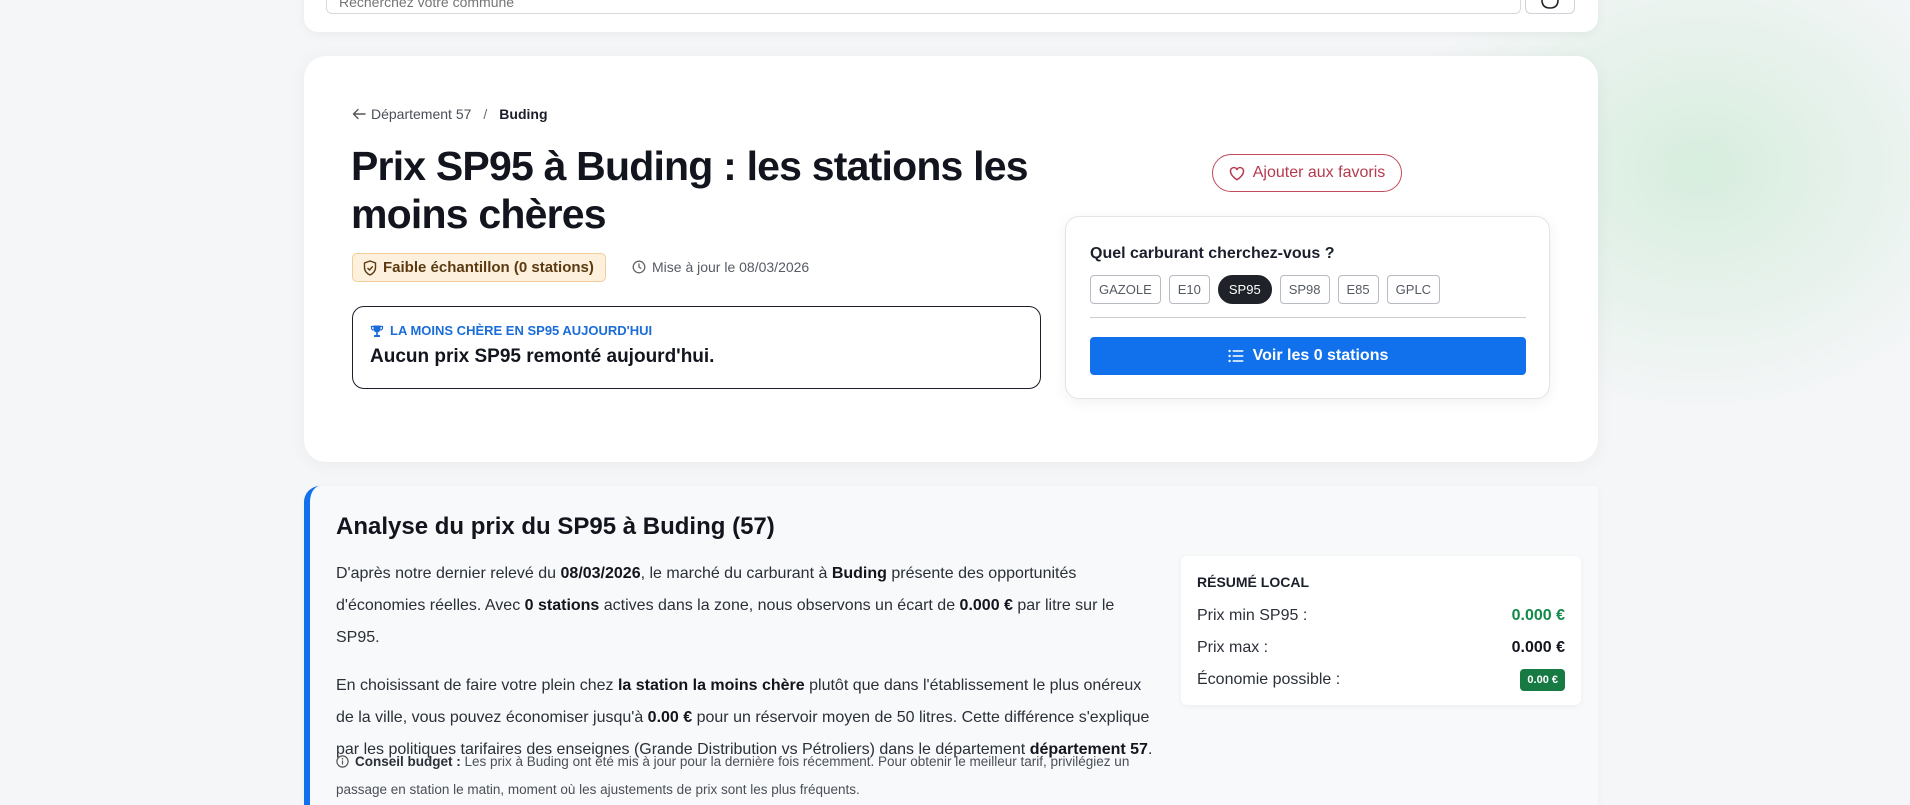  Describe the element at coordinates (1252, 615) in the screenshot. I see `min-price-label: Prix min SP95 :` at that location.